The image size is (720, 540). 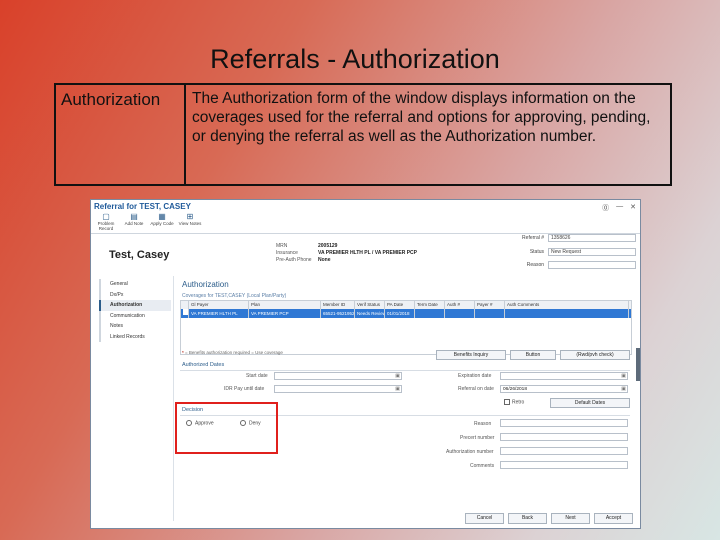 I want to click on expiration-date-input: ▣, so click(x=564, y=376).